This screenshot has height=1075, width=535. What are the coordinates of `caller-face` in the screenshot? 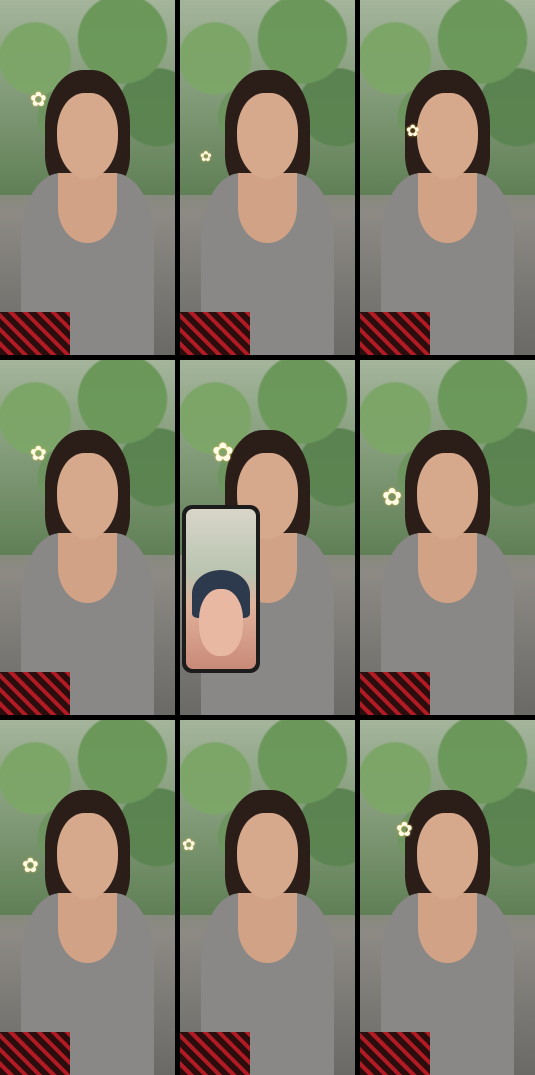 It's located at (221, 623).